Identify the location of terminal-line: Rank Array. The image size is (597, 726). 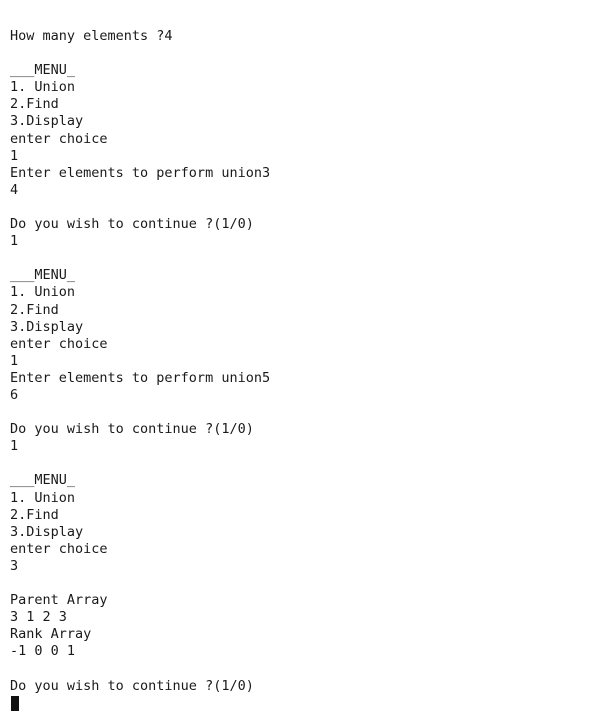
(51, 634).